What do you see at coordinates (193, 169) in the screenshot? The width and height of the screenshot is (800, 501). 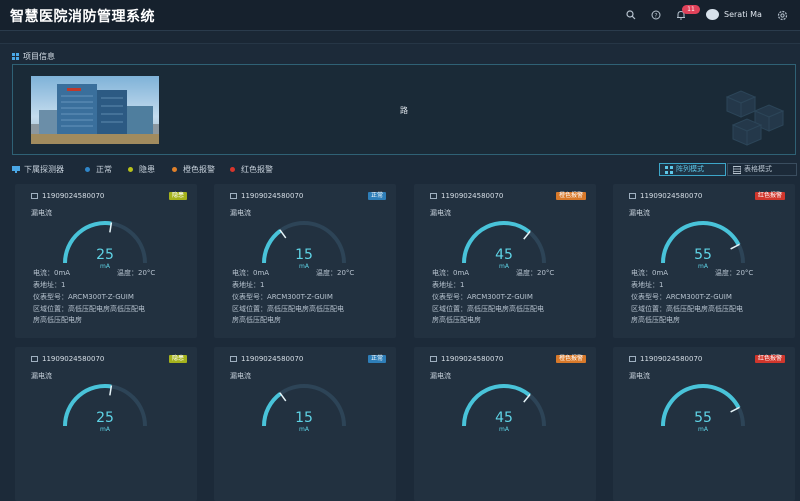 I see `legend-orange-alarm: 橙色报警` at bounding box center [193, 169].